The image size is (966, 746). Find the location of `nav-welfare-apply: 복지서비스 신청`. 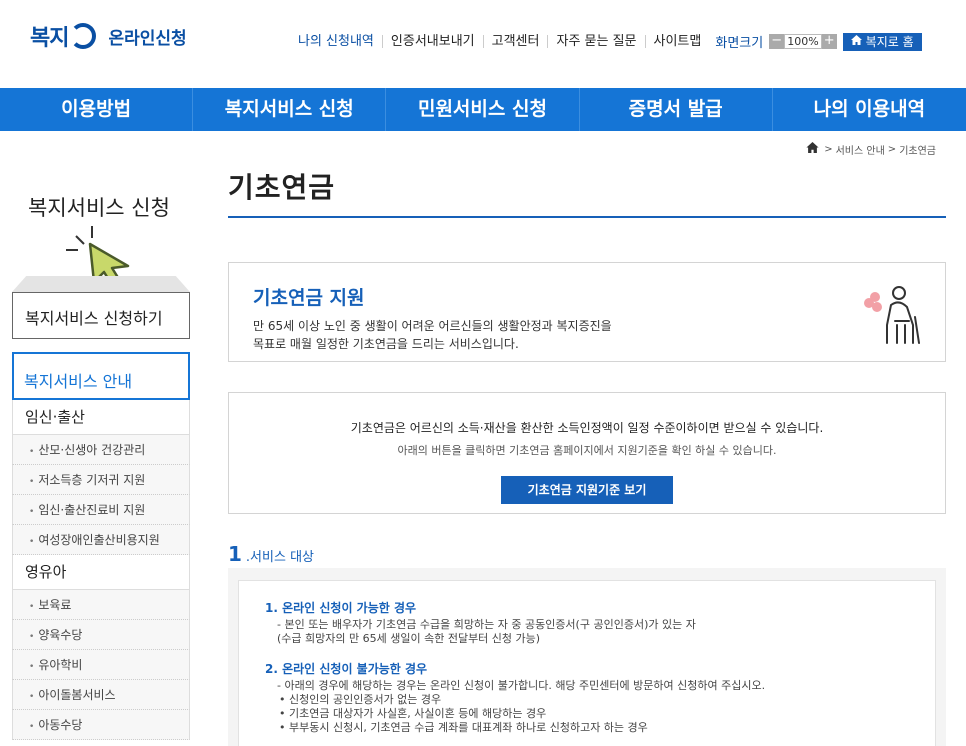

nav-welfare-apply: 복지서비스 신청 is located at coordinates (290, 109).